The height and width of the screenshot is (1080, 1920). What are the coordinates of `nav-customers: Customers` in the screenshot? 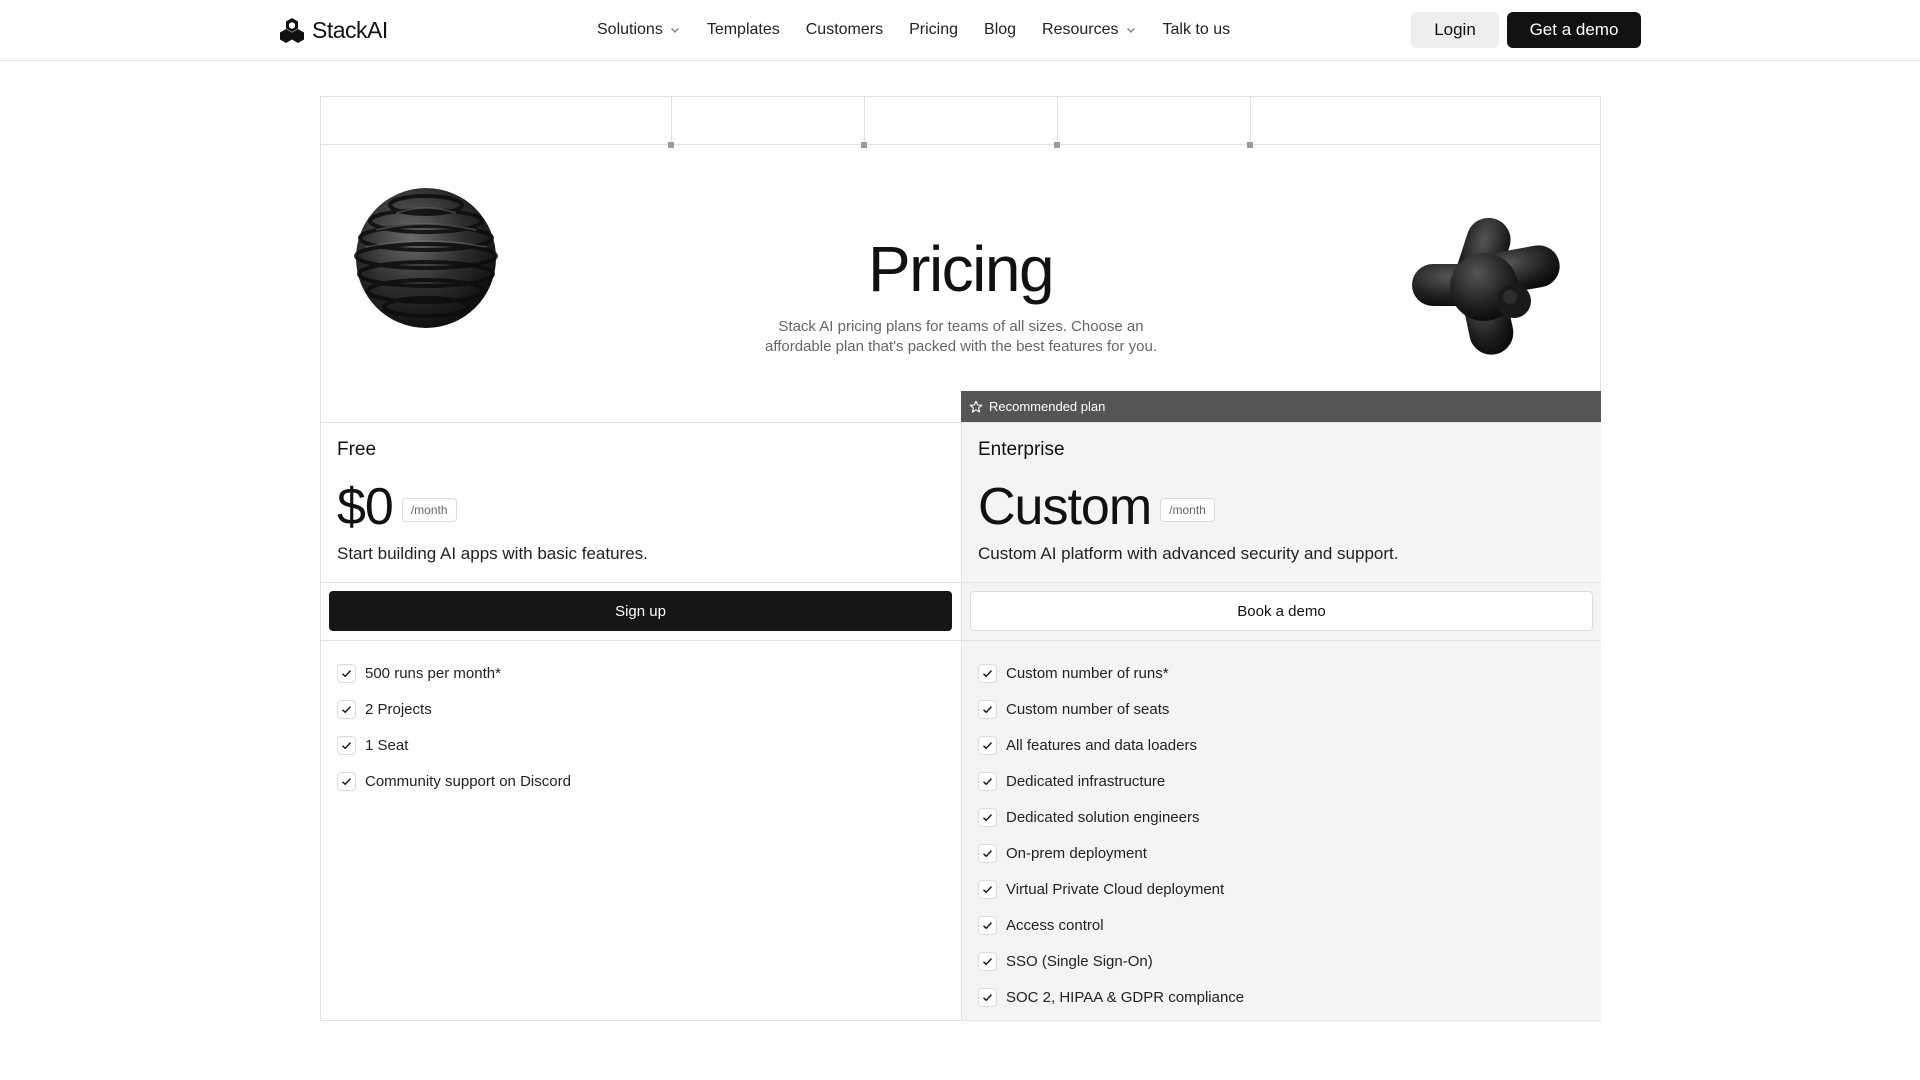 It's located at (844, 30).